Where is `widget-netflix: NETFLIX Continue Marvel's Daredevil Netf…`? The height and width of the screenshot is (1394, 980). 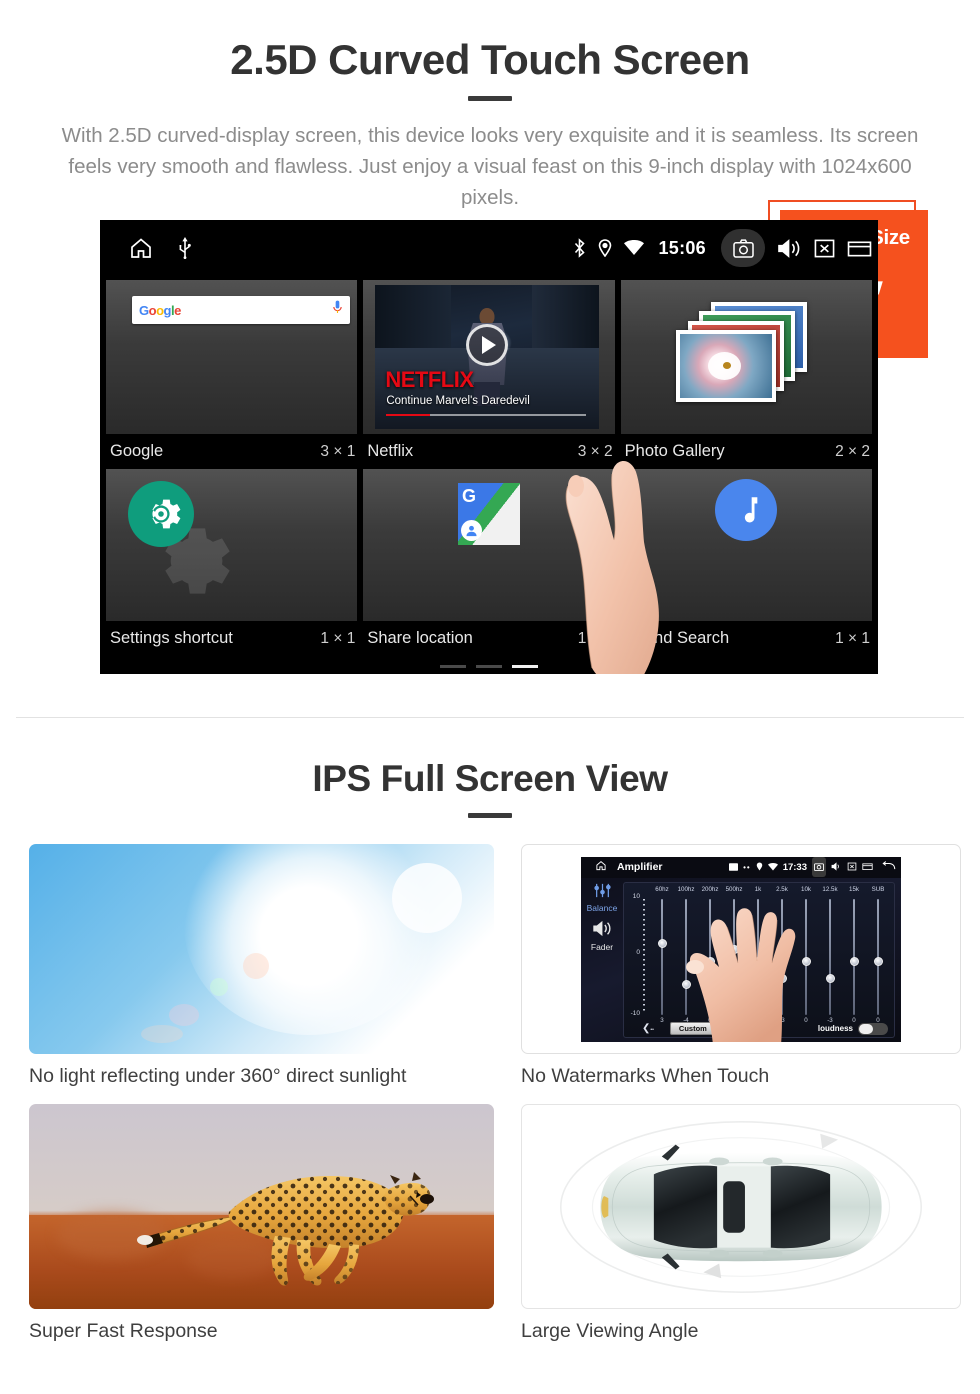 widget-netflix: NETFLIX Continue Marvel's Daredevil Netf… is located at coordinates (489, 373).